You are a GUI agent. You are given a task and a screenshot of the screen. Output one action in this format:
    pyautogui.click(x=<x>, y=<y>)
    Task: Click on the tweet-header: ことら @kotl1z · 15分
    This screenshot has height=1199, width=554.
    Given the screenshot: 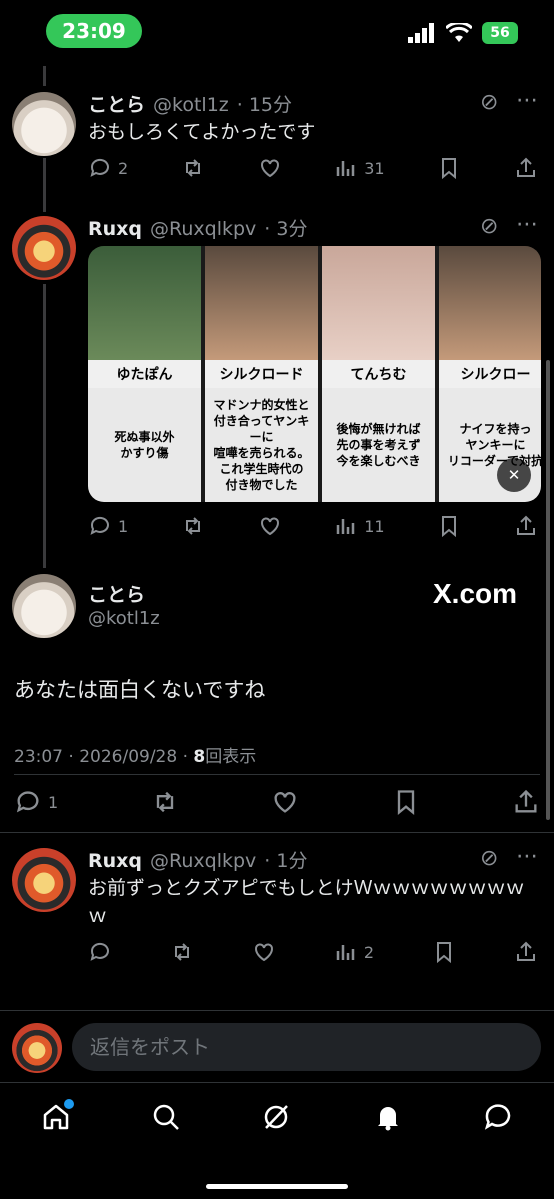 What is the action you would take?
    pyautogui.click(x=190, y=103)
    